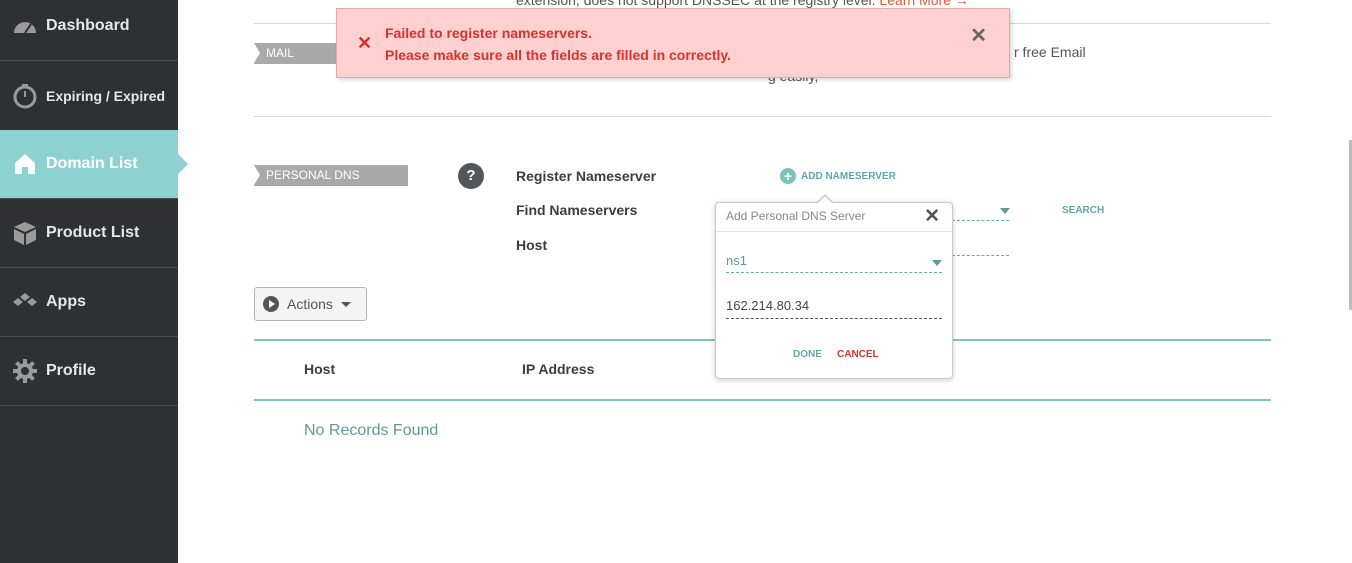  I want to click on popup-title: Add Personal DNS Server, so click(796, 216).